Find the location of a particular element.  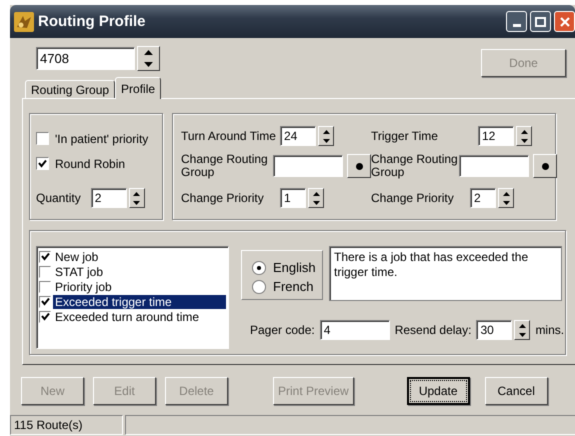

list-item: Exceeded turn around time is located at coordinates (127, 317).